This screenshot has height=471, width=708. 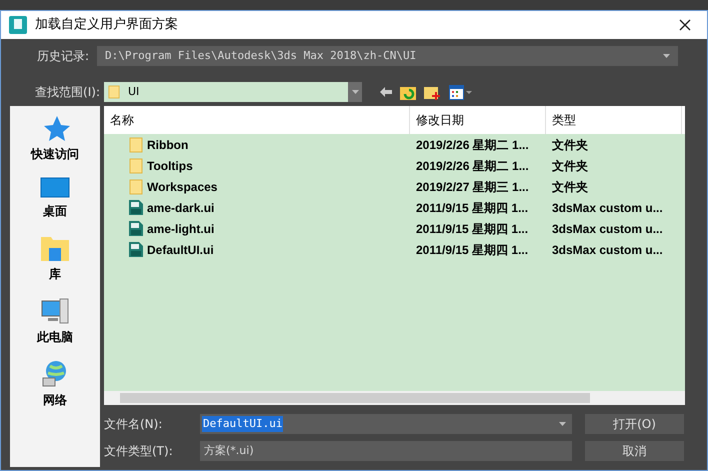 I want to click on field-label: 查找范围(I):, so click(x=67, y=92).